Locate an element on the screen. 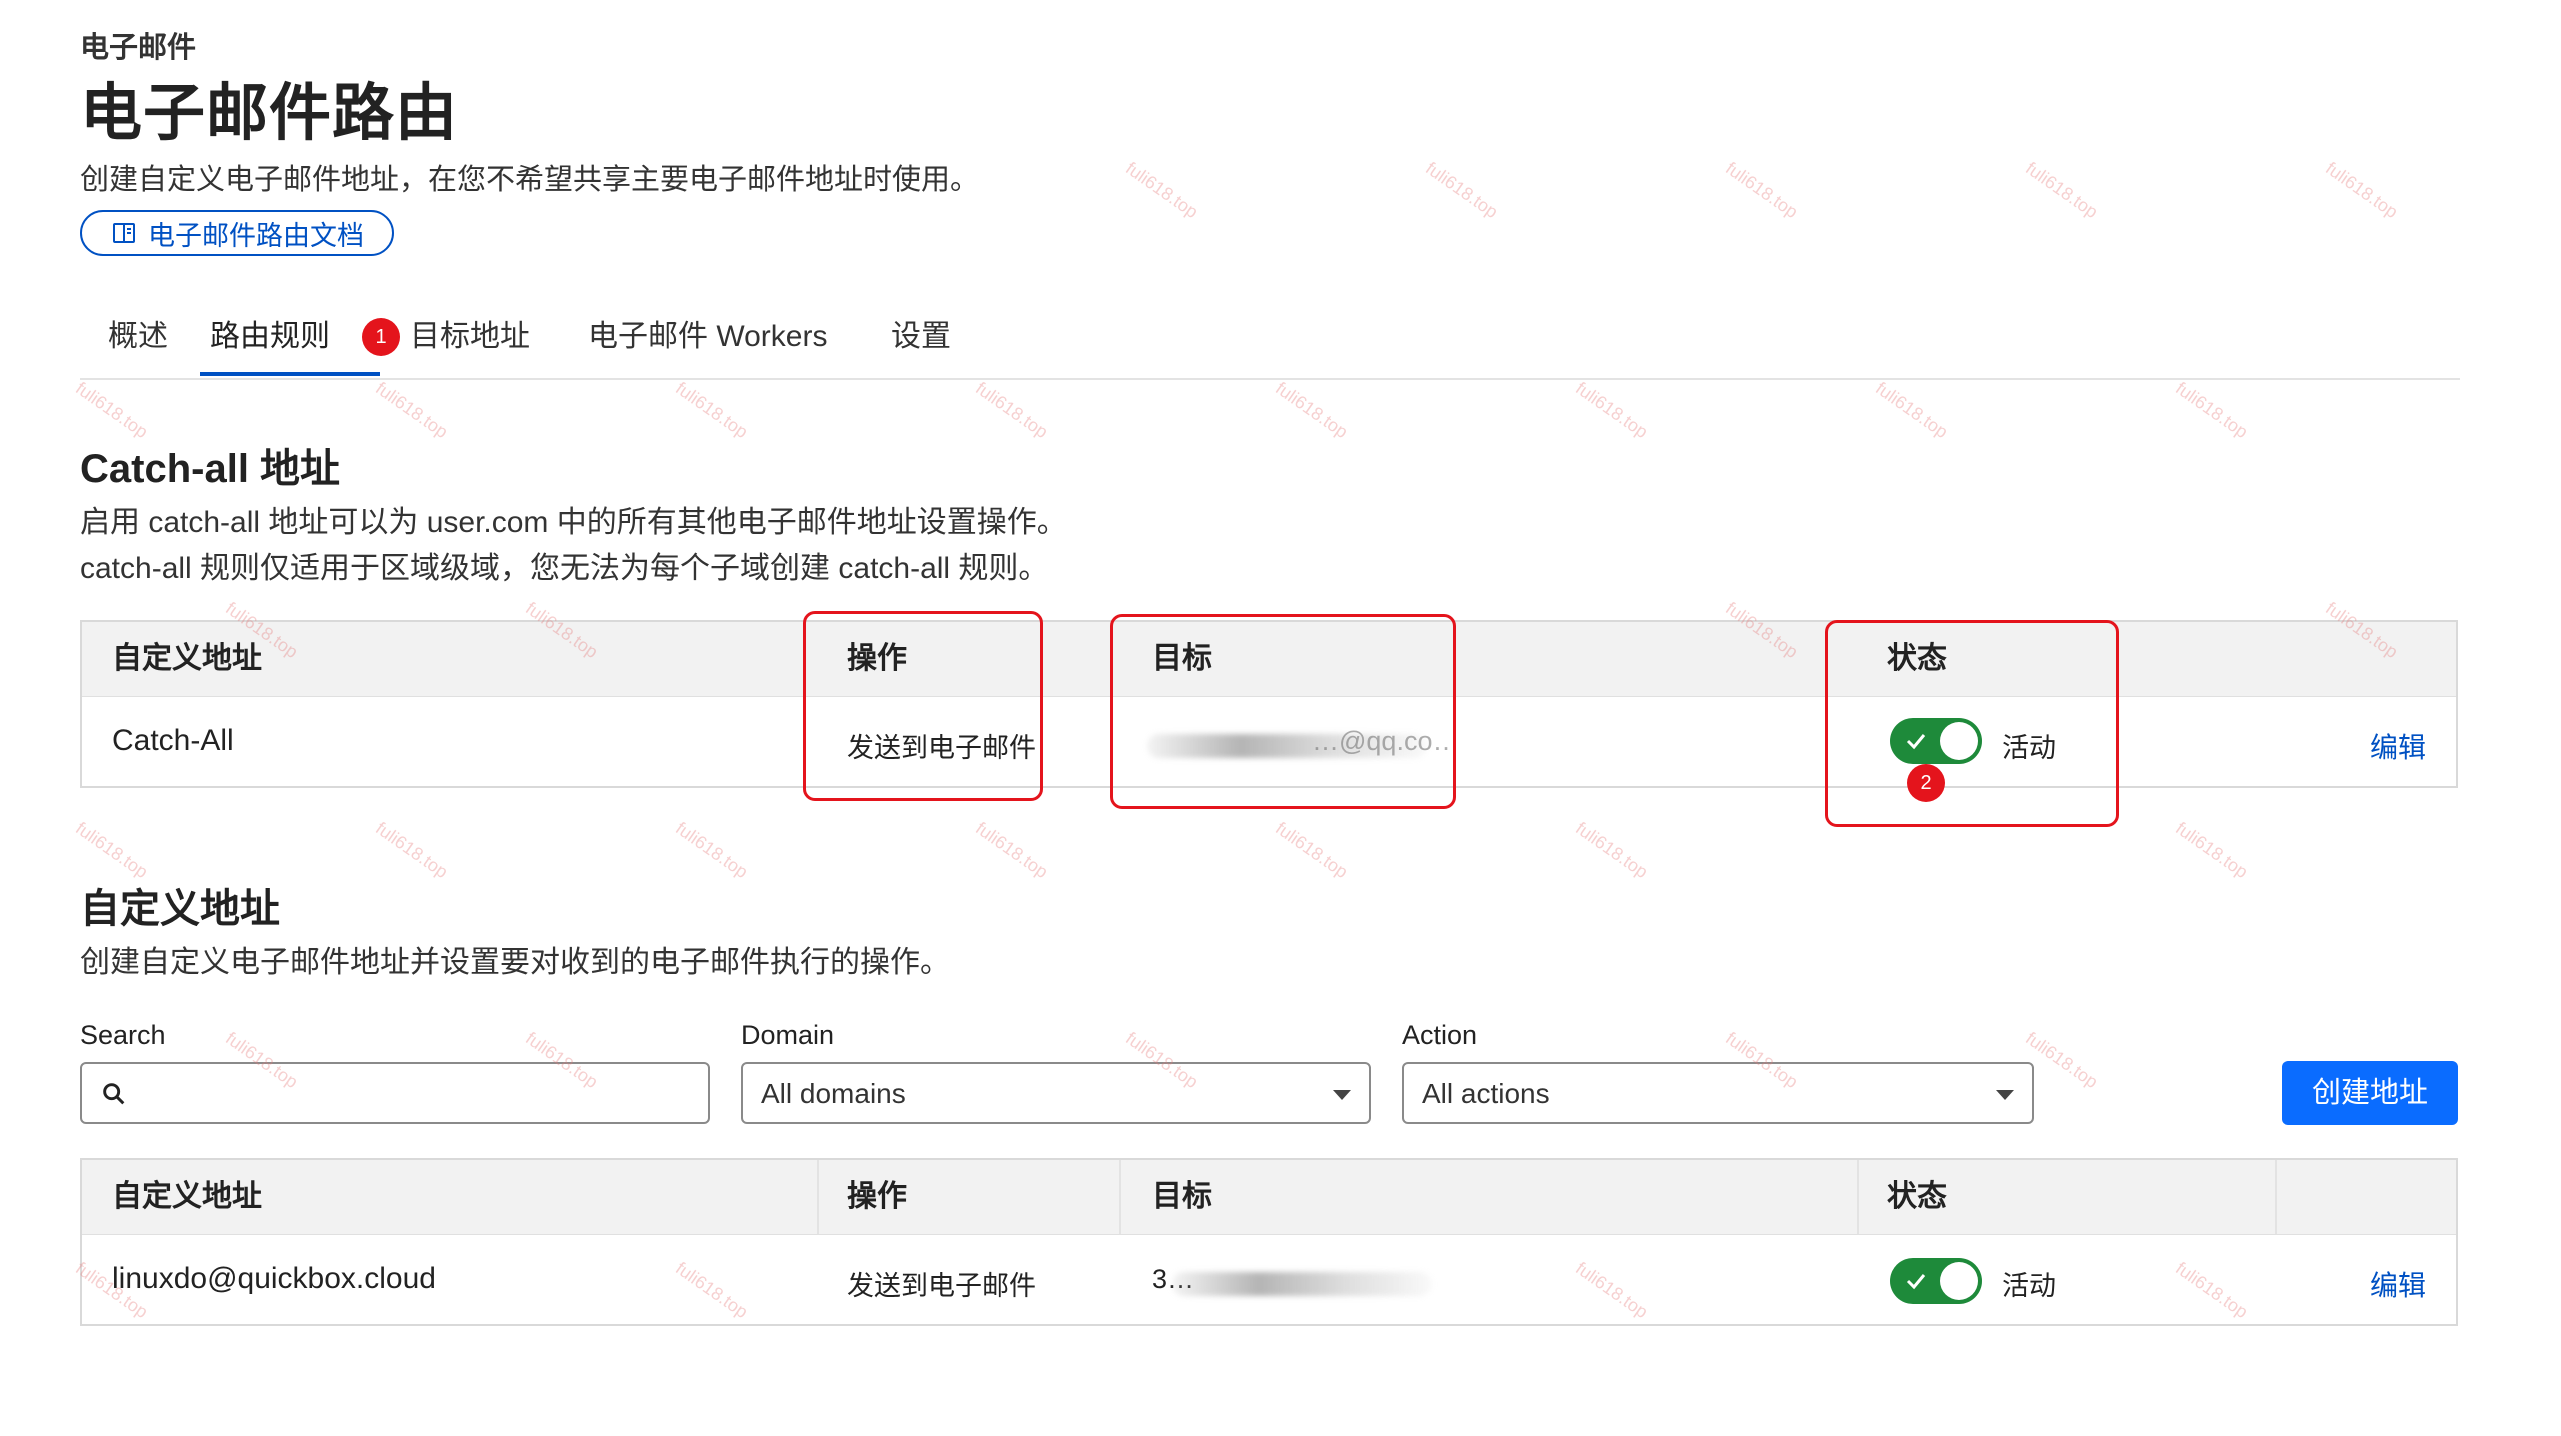 Image resolution: width=2561 pixels, height=1436 pixels. custom-addresses-heading: 自定义地址 is located at coordinates (180, 909).